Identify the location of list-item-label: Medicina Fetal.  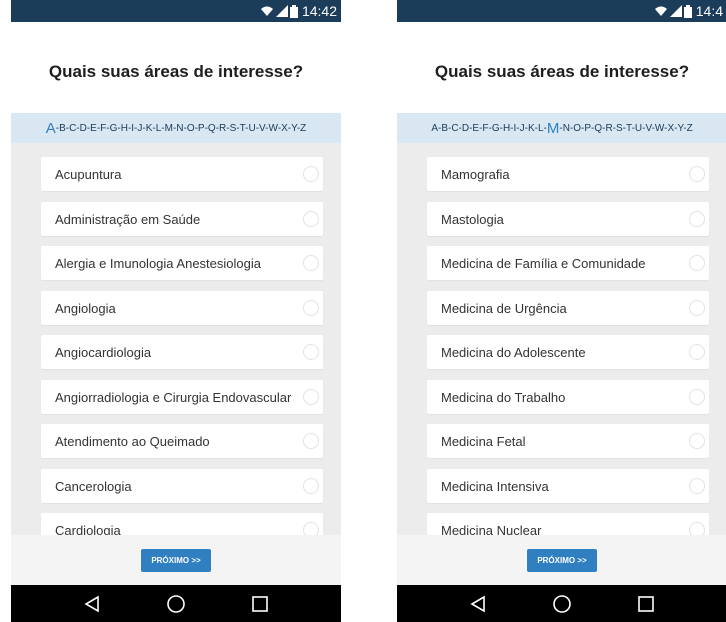
(483, 441).